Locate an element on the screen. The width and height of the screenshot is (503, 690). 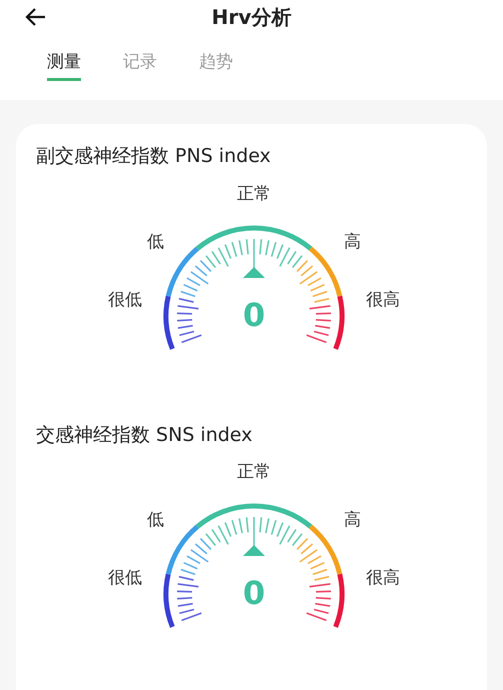
page-title: Hrv分析 is located at coordinates (252, 17).